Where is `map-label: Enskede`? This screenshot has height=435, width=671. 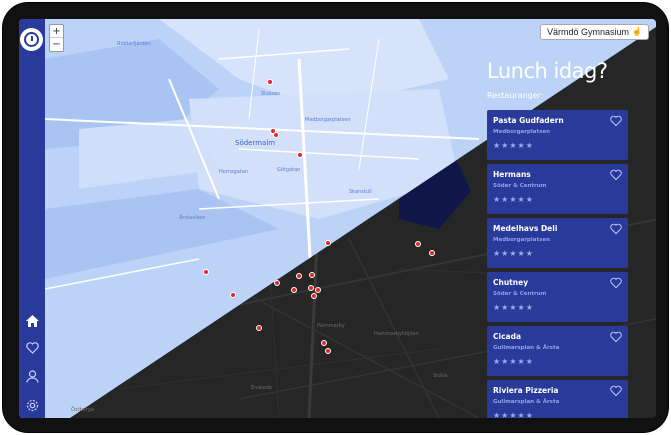 map-label: Enskede is located at coordinates (261, 388).